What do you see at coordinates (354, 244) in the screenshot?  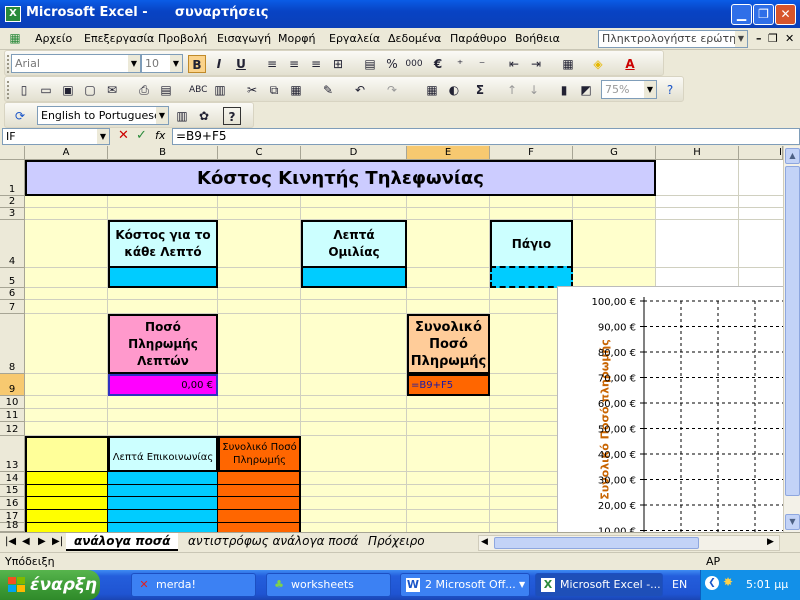 I see `talk-minutes-header: Λεπτά Ομιλίας` at bounding box center [354, 244].